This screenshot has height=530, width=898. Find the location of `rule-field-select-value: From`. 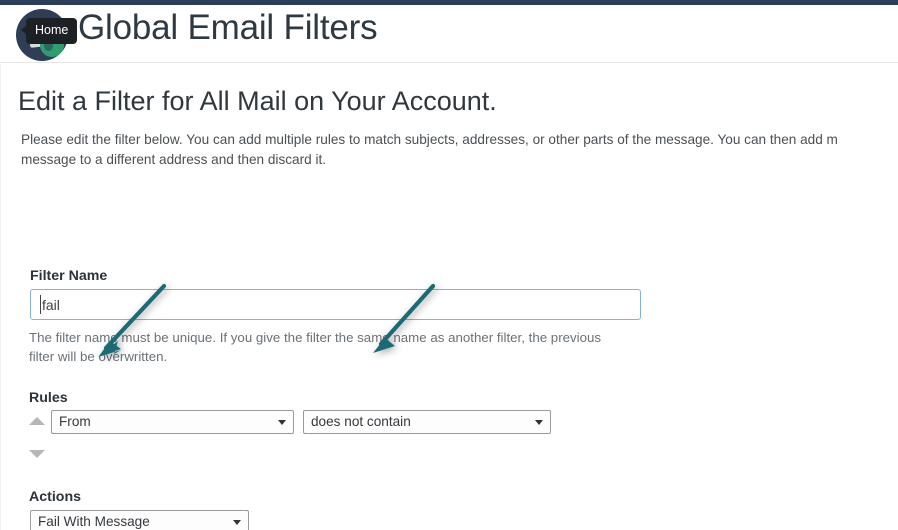

rule-field-select-value: From is located at coordinates (75, 421).